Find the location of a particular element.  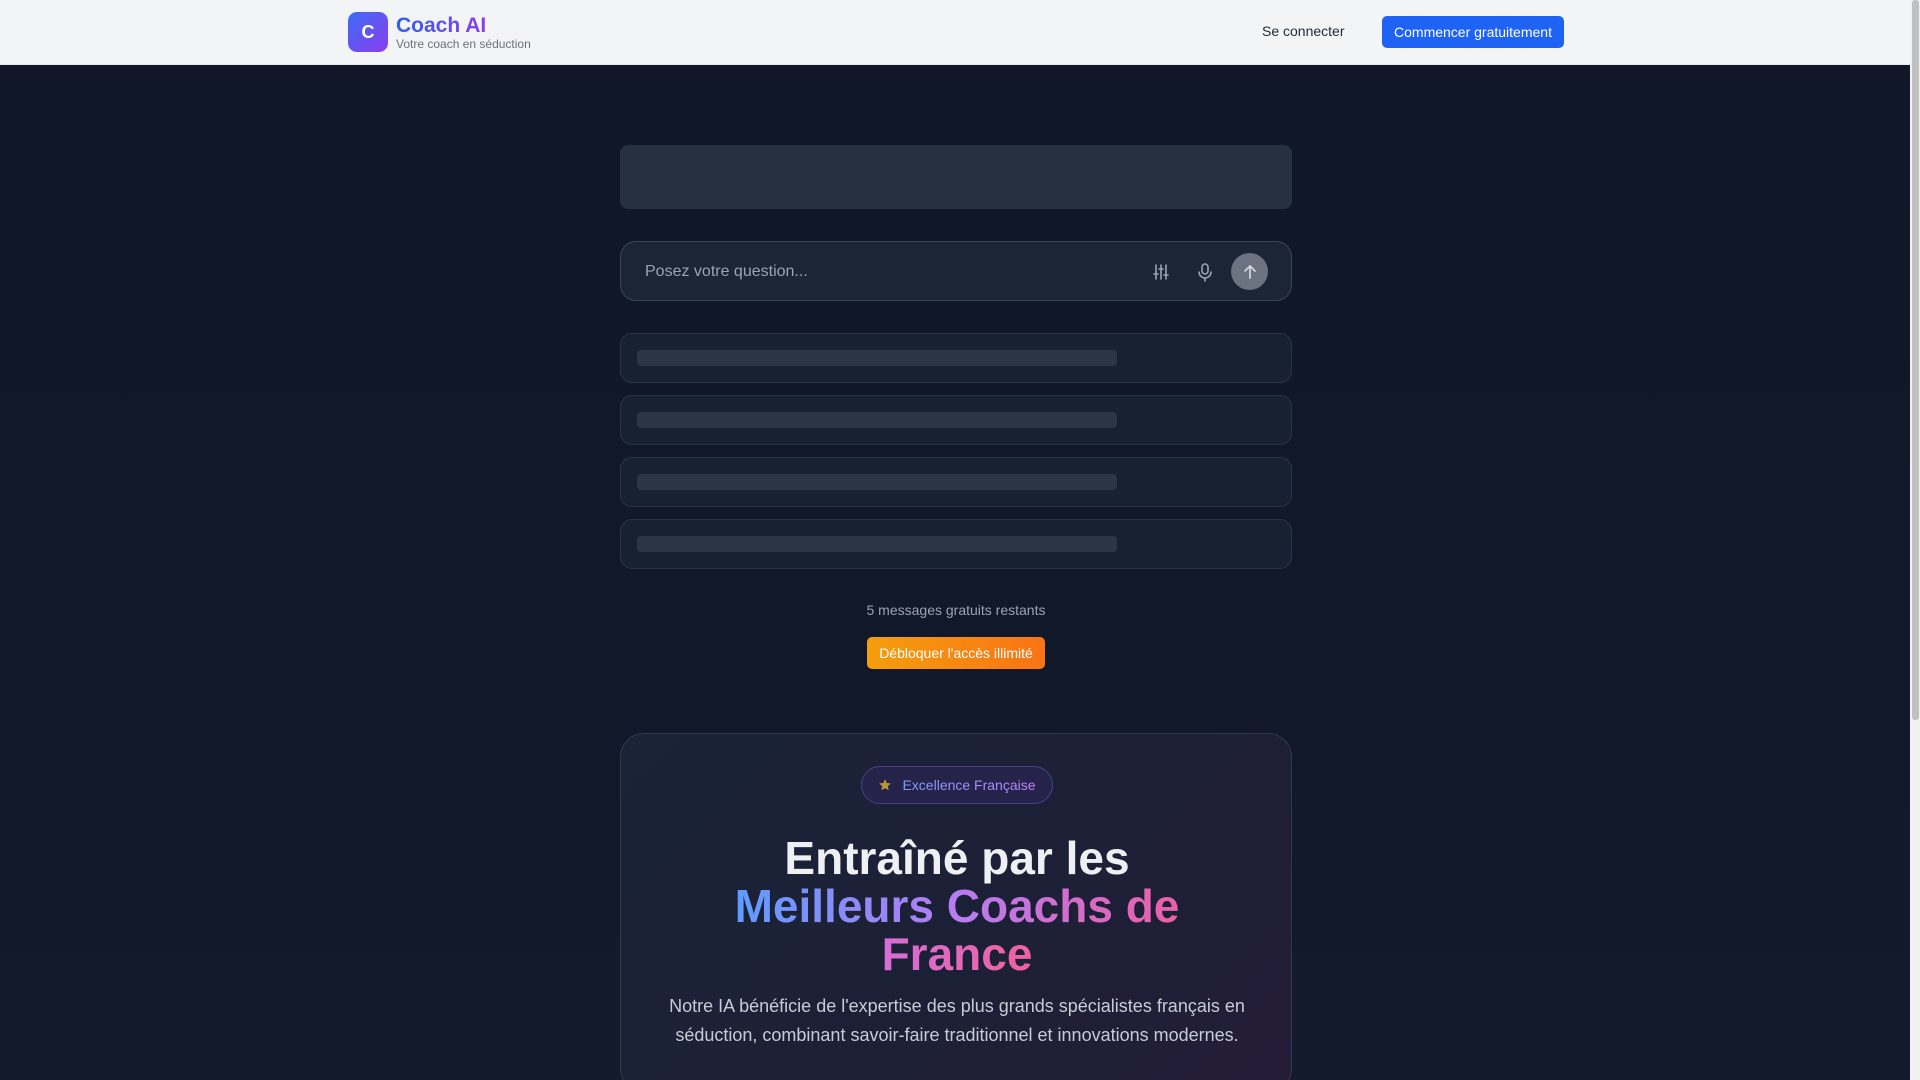

unlock-access-button: Débloquer l'accès illimité is located at coordinates (956, 653).